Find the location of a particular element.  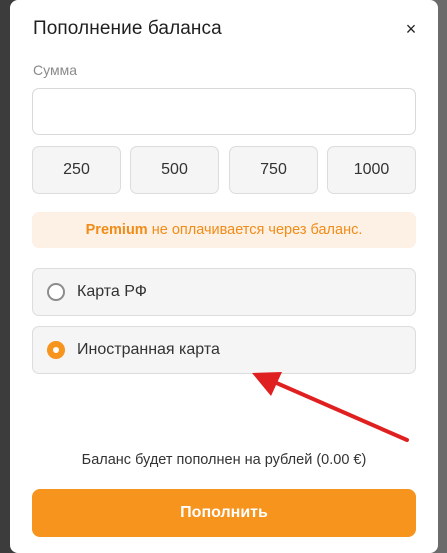

balance-note: Баланс будет пополнен на рублей (0.00 €) is located at coordinates (224, 460).